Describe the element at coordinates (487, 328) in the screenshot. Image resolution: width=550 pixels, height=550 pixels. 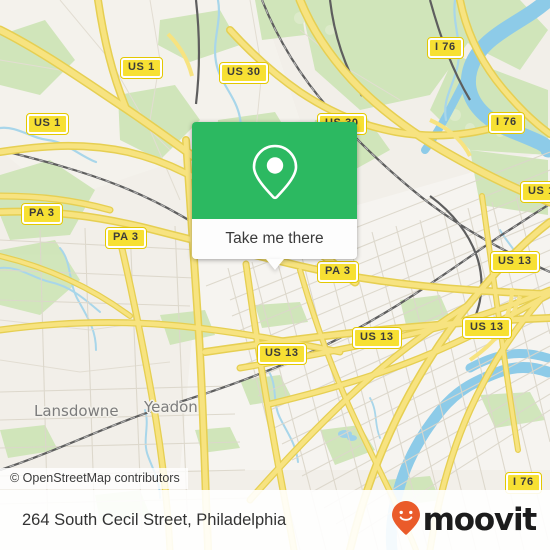
I see `road-shield-us-13-e: US 13` at that location.